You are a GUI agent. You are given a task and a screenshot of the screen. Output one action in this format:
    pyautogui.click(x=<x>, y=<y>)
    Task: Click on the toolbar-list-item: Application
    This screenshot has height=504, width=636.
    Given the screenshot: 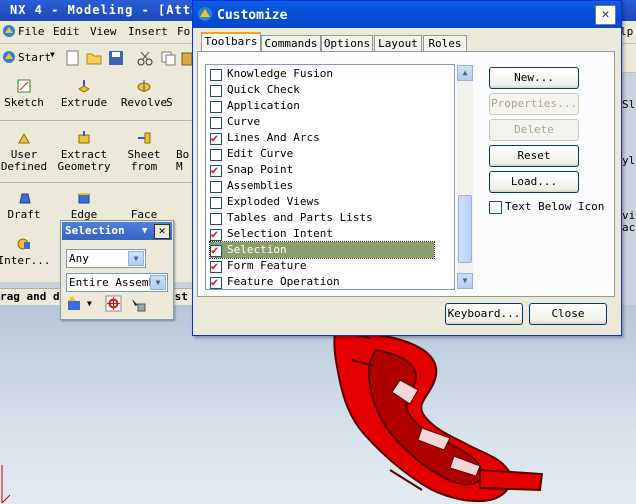 What is the action you would take?
    pyautogui.click(x=322, y=106)
    